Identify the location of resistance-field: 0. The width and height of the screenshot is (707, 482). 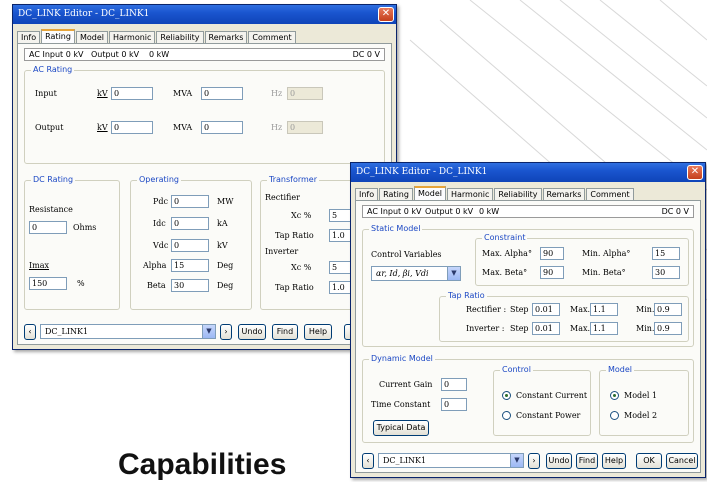
(48, 227).